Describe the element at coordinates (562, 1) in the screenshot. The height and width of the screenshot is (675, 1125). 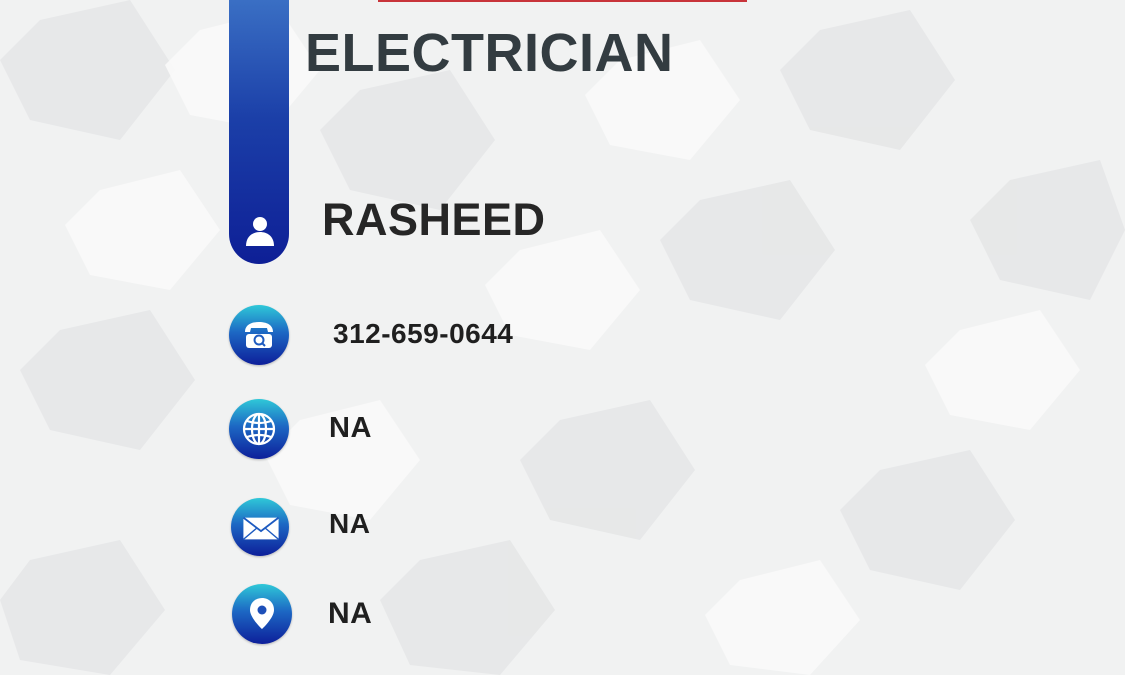
I see `accent-line` at that location.